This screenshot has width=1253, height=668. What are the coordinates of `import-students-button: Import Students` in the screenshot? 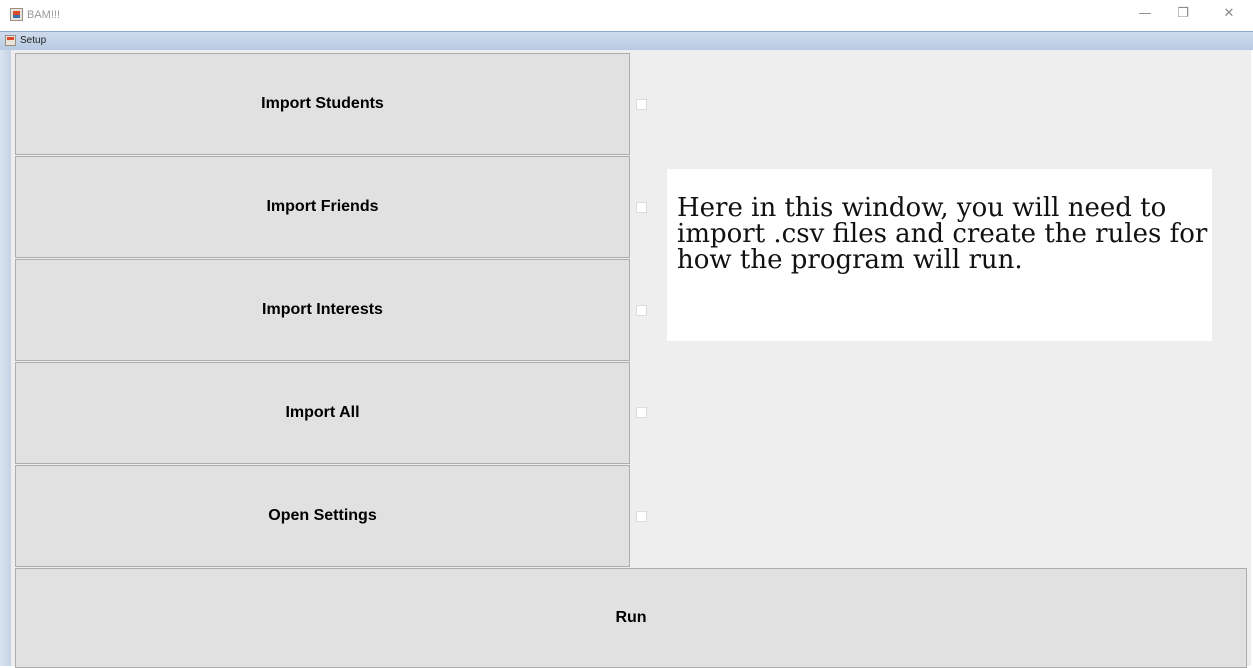 It's located at (322, 104).